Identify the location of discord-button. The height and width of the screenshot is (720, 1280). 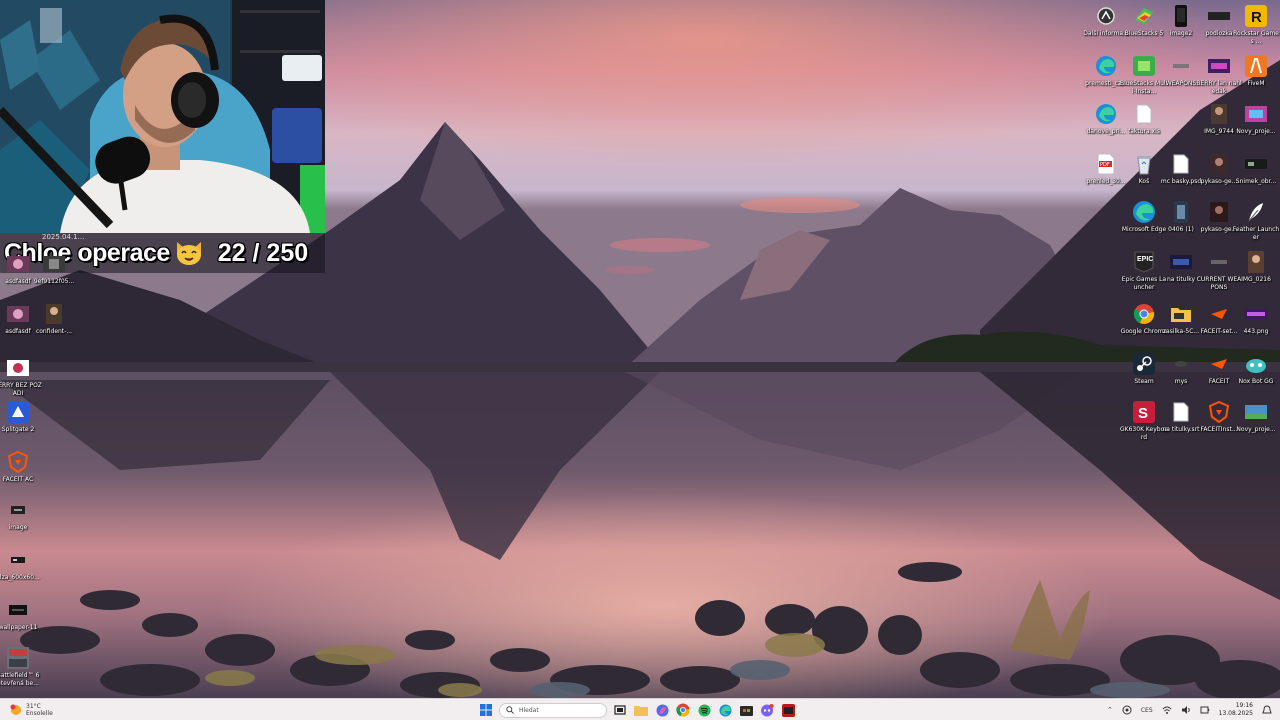
(767, 710).